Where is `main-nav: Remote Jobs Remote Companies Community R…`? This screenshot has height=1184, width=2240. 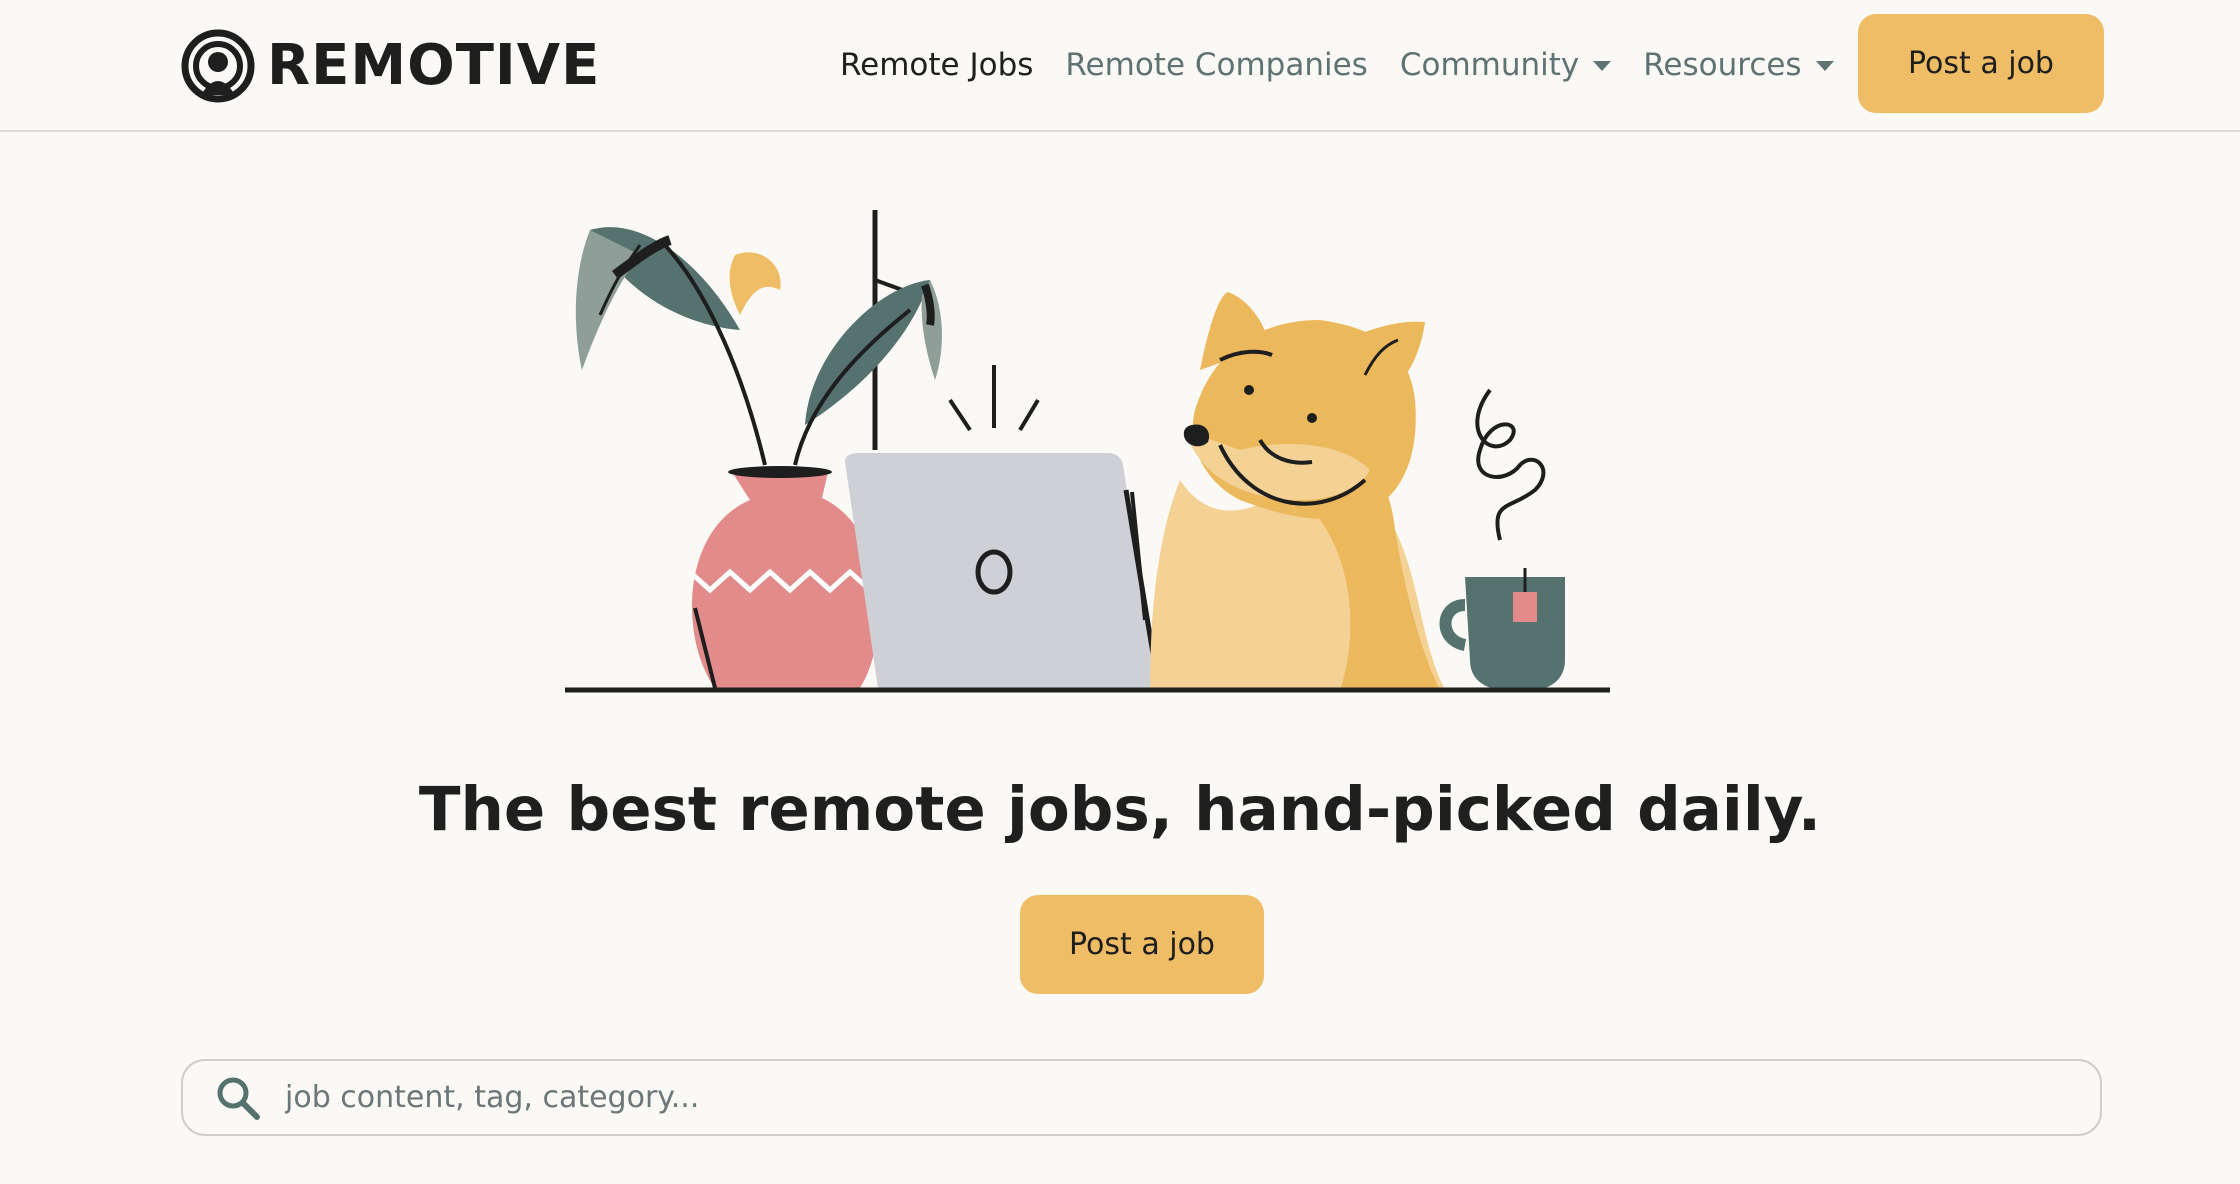 main-nav: Remote Jobs Remote Companies Community R… is located at coordinates (1353, 65).